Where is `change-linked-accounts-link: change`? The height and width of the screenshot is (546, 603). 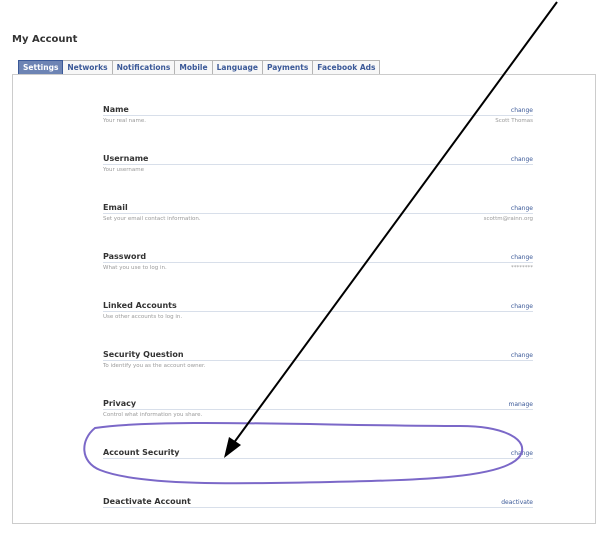 change-linked-accounts-link: change is located at coordinates (522, 306).